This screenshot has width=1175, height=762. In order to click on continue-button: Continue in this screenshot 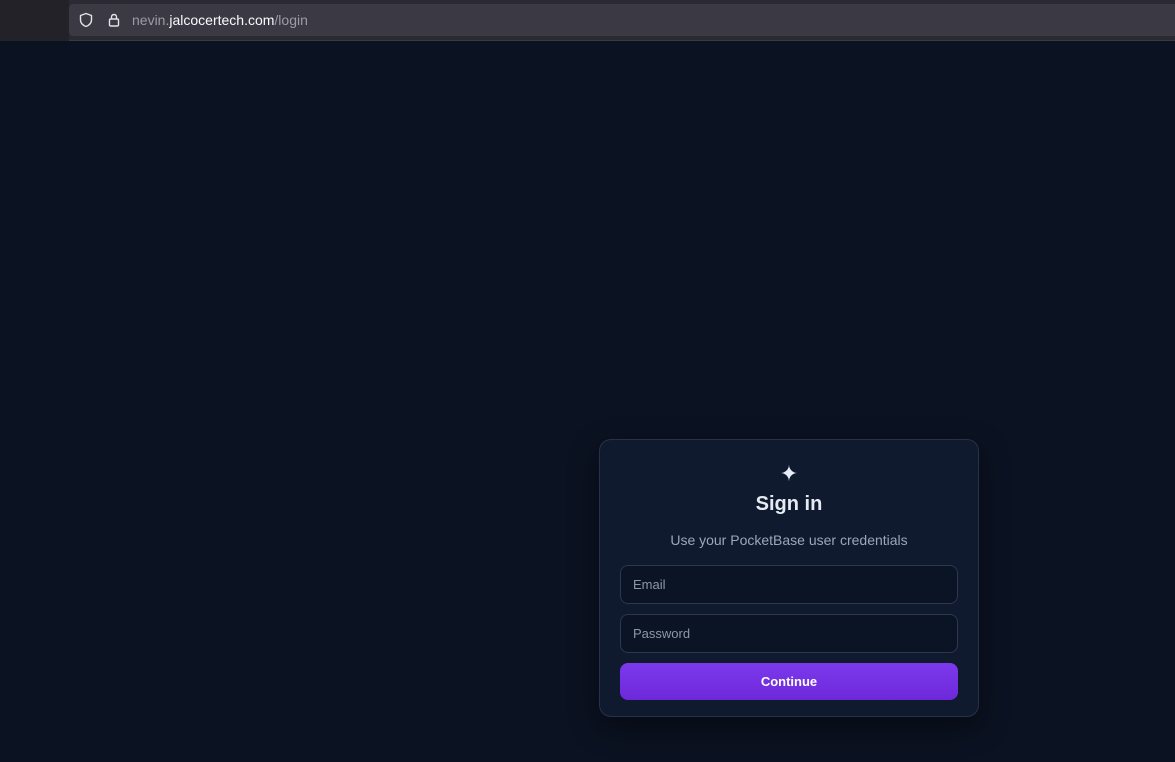, I will do `click(789, 681)`.